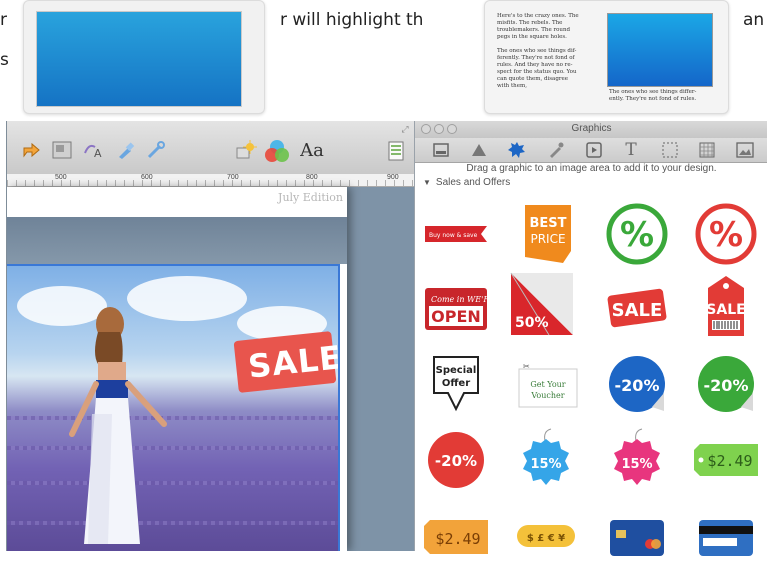 This screenshot has height=573, width=767. I want to click on graphic-percent-green-stamp: %, so click(637, 234).